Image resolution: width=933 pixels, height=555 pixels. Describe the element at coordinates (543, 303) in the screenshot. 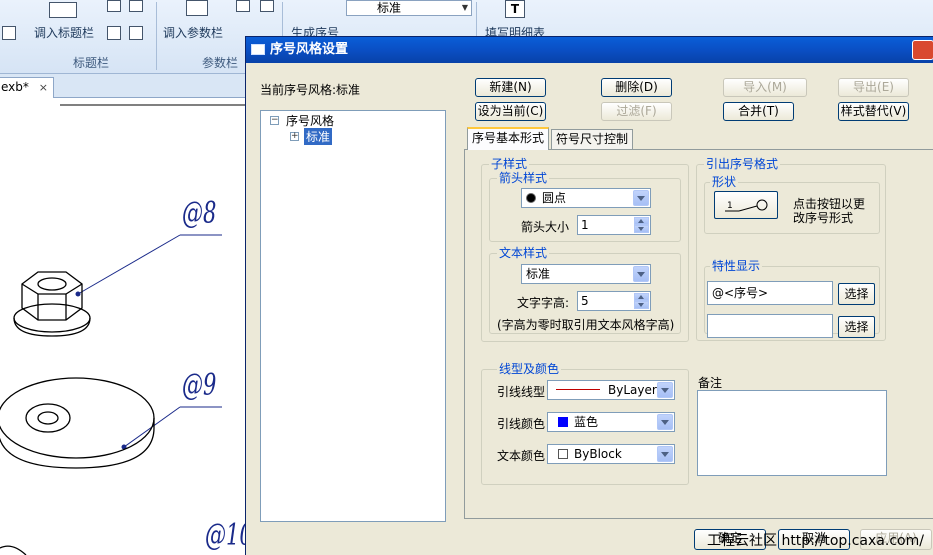

I see `text-height-label: 文字字高:` at that location.